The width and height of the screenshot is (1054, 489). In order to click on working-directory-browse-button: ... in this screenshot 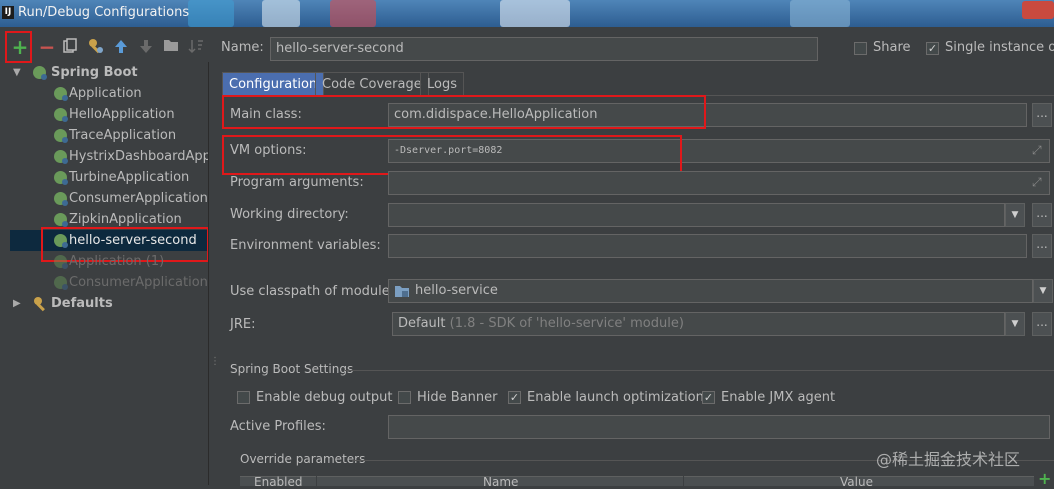, I will do `click(1042, 215)`.